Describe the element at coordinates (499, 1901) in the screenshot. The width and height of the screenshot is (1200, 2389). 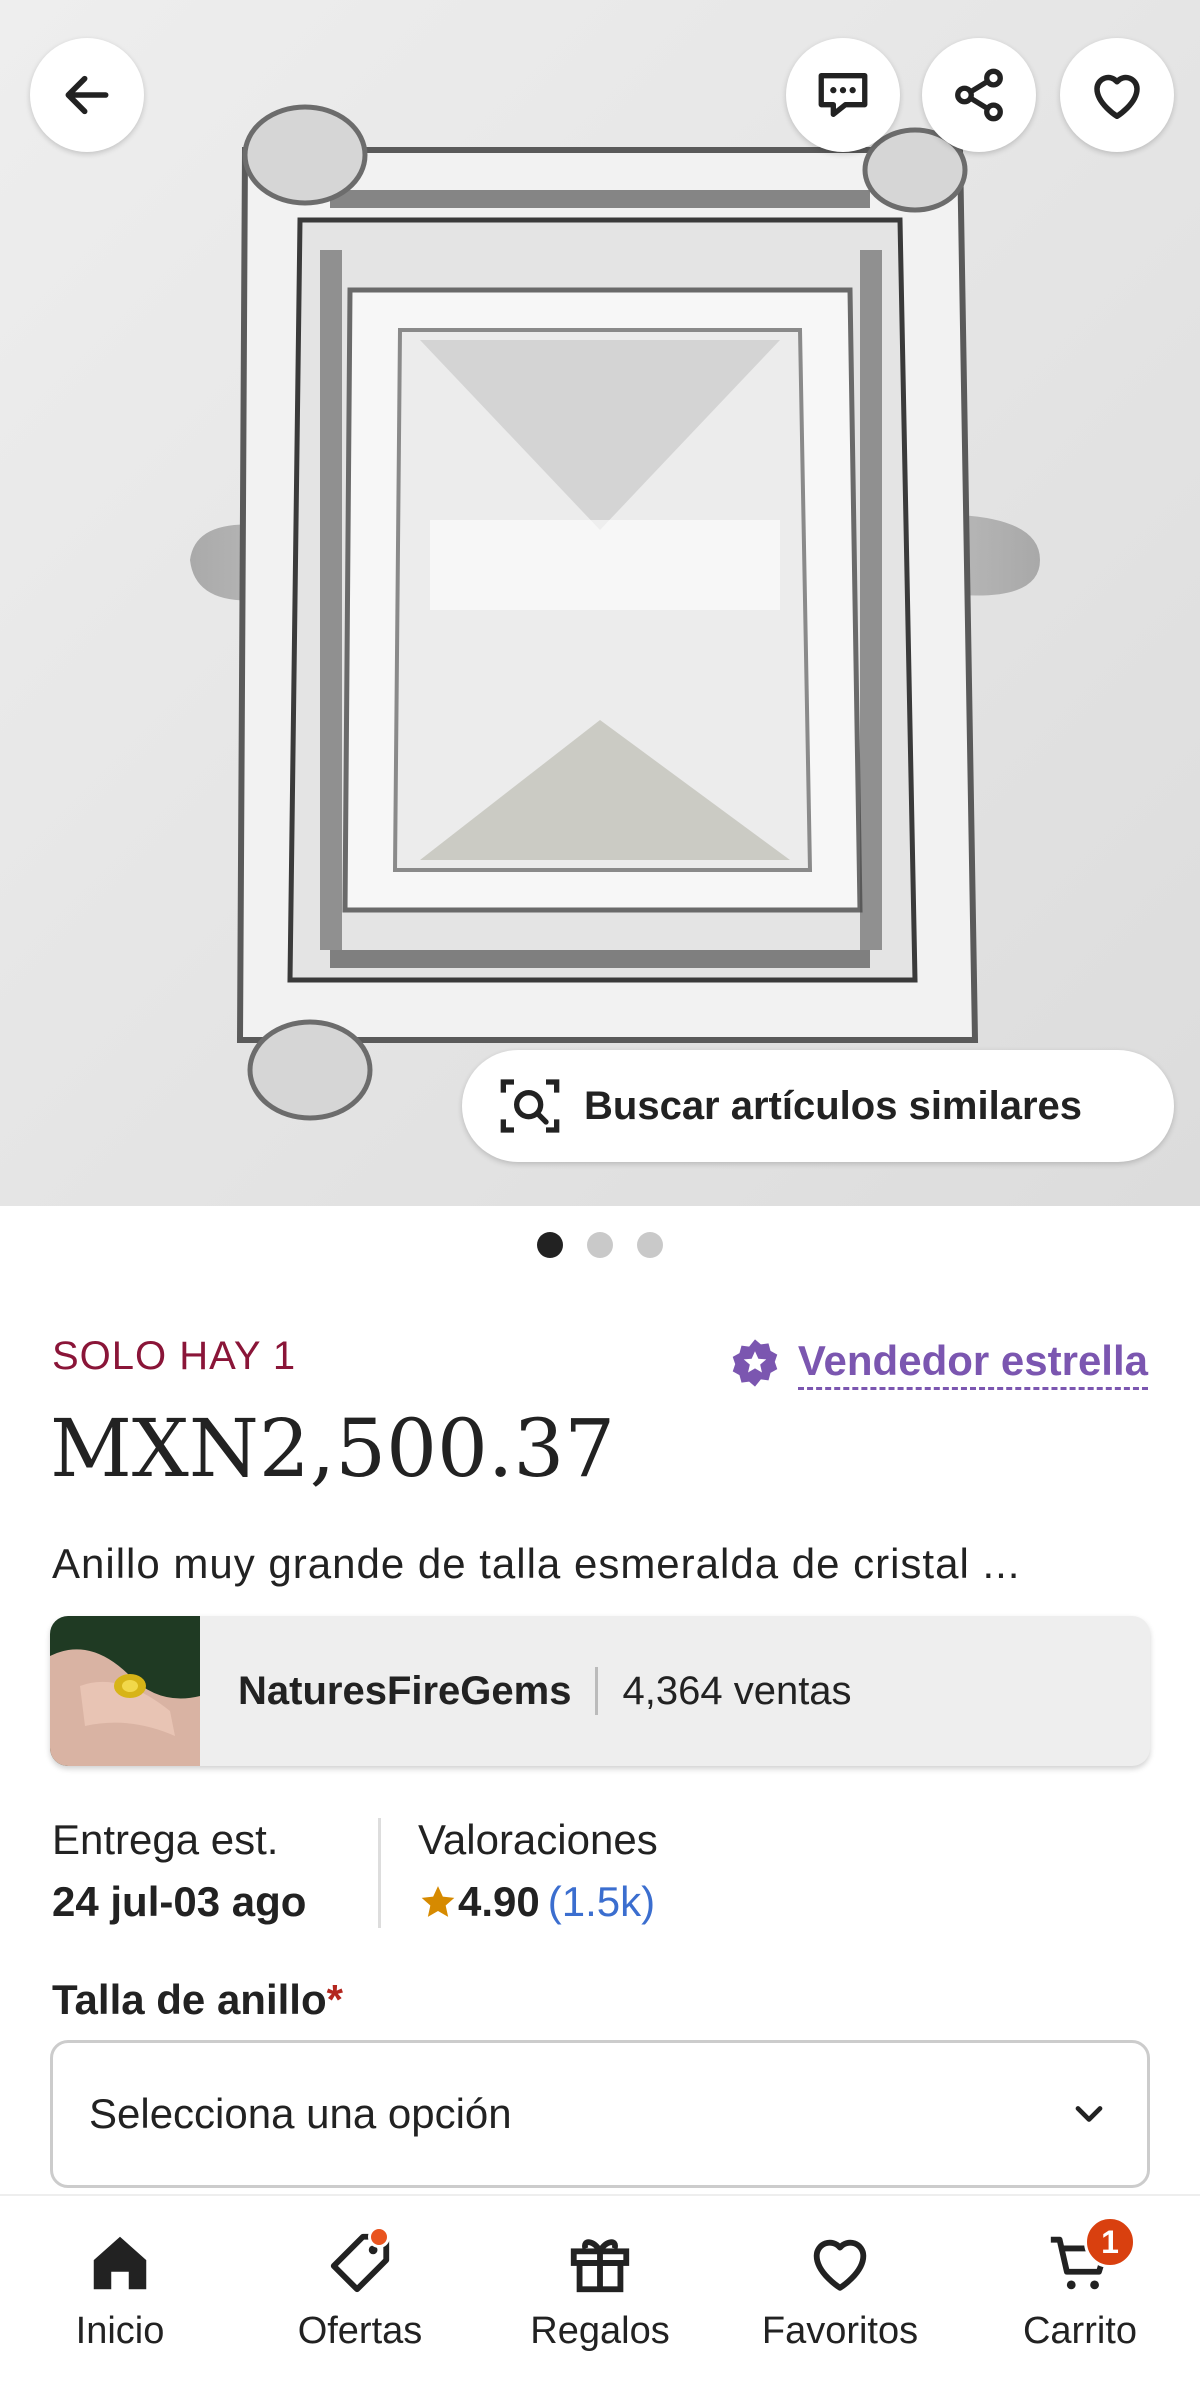
I see `rating-score: 4.90` at that location.